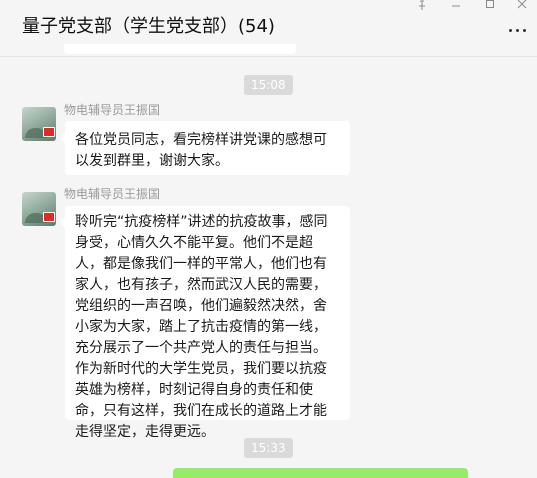 The image size is (537, 478). Describe the element at coordinates (268, 85) in the screenshot. I see `timestamp-chip: 15:08` at that location.